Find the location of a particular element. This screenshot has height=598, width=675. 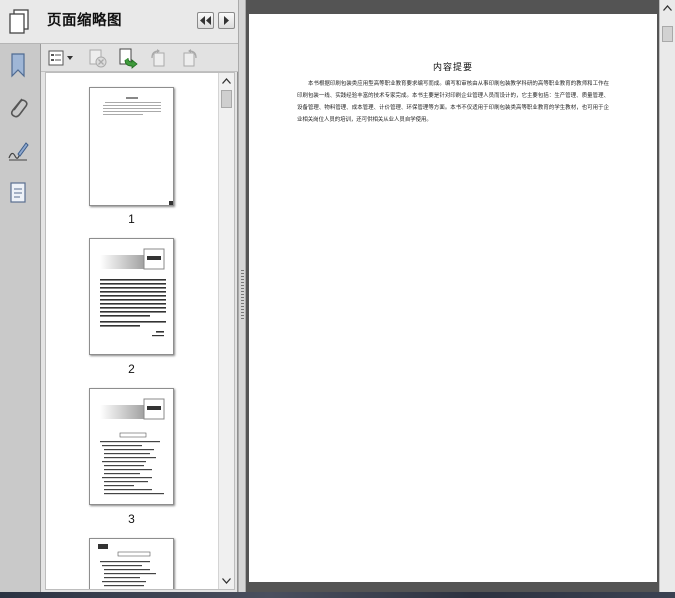

panel-title: 页面缩略图 is located at coordinates (84, 21).